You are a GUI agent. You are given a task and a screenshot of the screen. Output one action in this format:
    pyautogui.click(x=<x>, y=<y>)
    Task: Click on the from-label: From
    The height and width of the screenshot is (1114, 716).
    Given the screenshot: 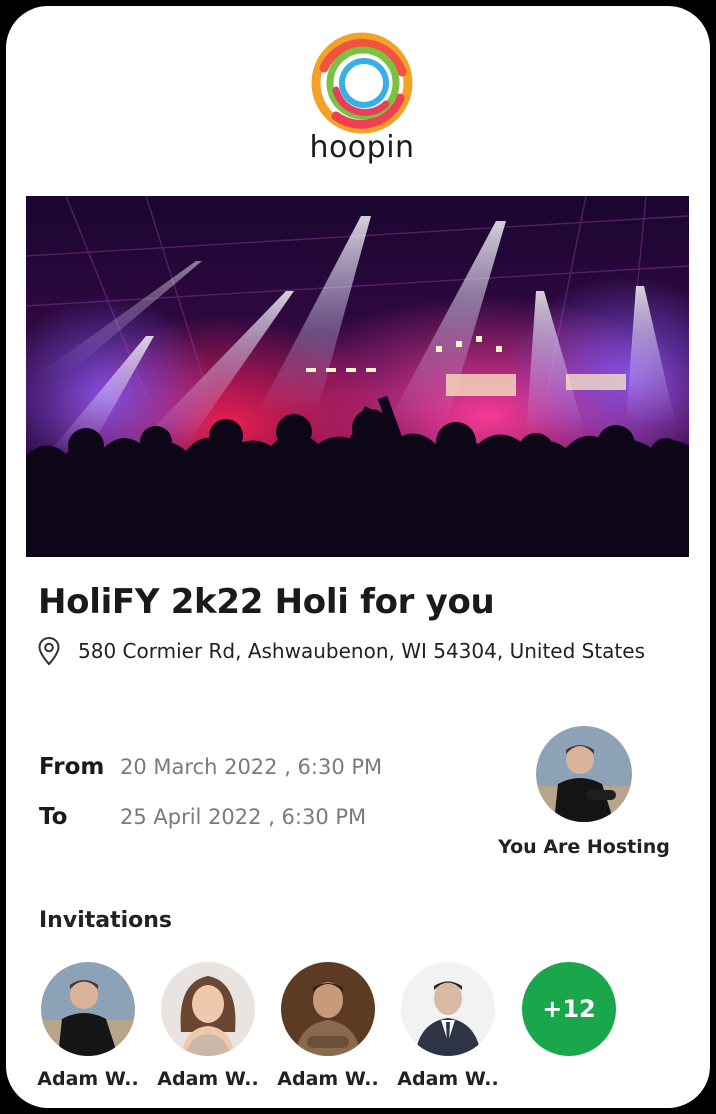 What is the action you would take?
    pyautogui.click(x=72, y=767)
    